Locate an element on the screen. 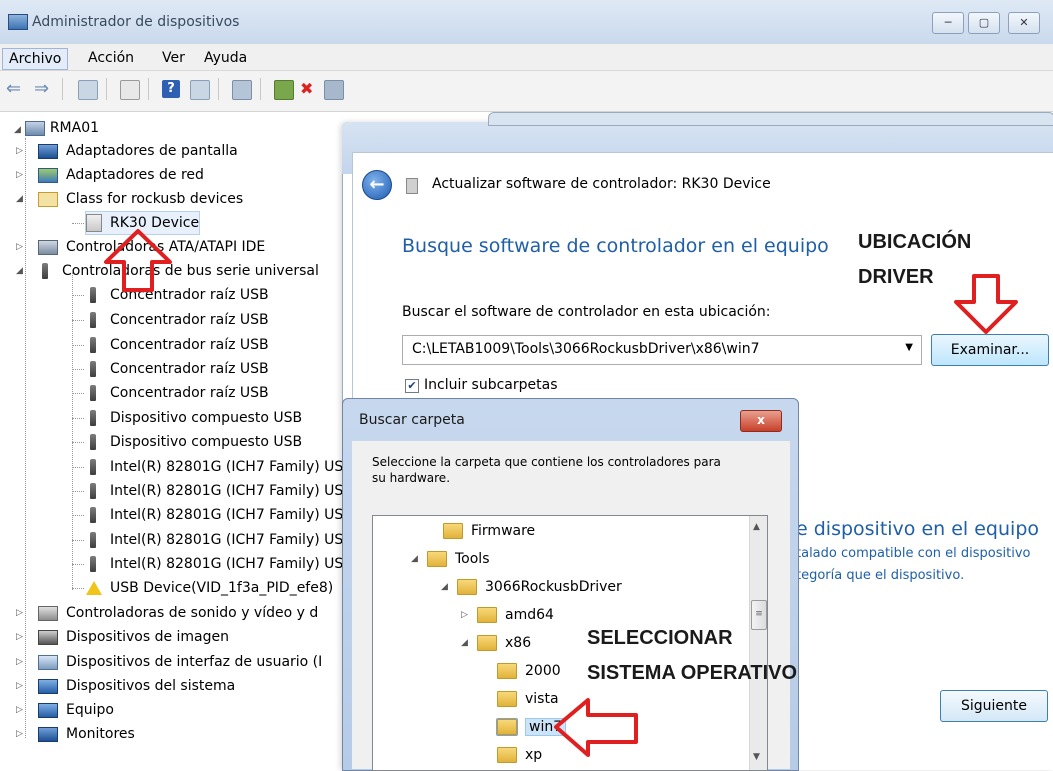  left-arrow-win7 is located at coordinates (596, 727).